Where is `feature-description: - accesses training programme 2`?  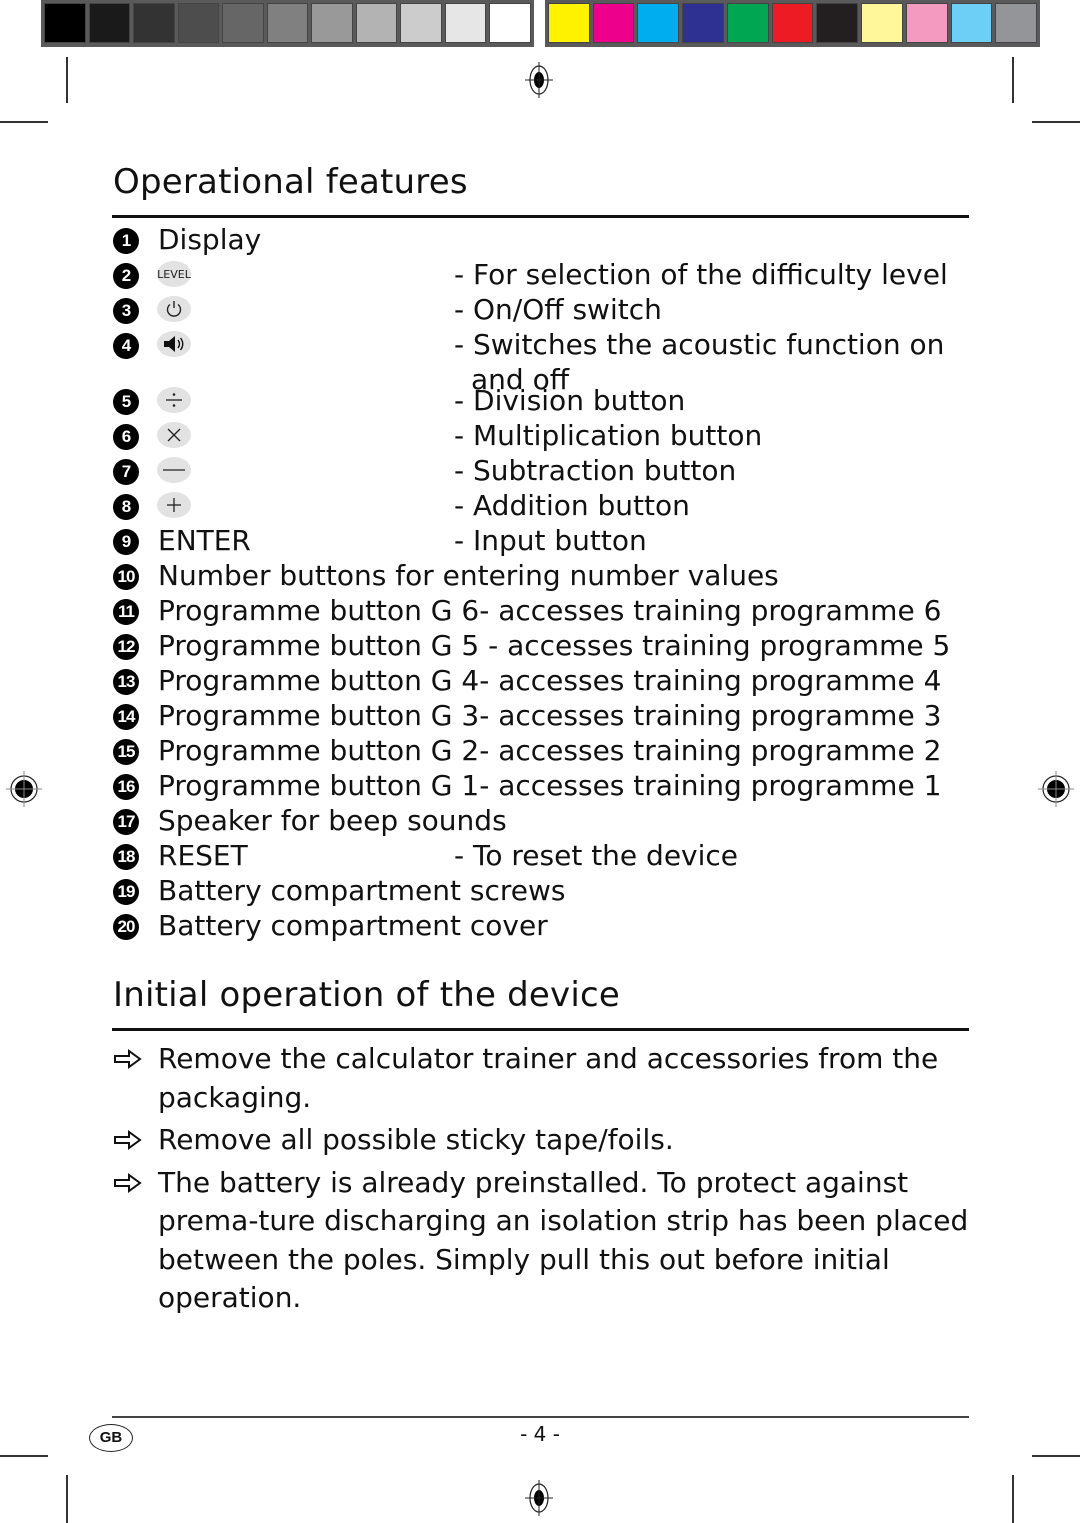 feature-description: - accesses training programme 2 is located at coordinates (710, 750).